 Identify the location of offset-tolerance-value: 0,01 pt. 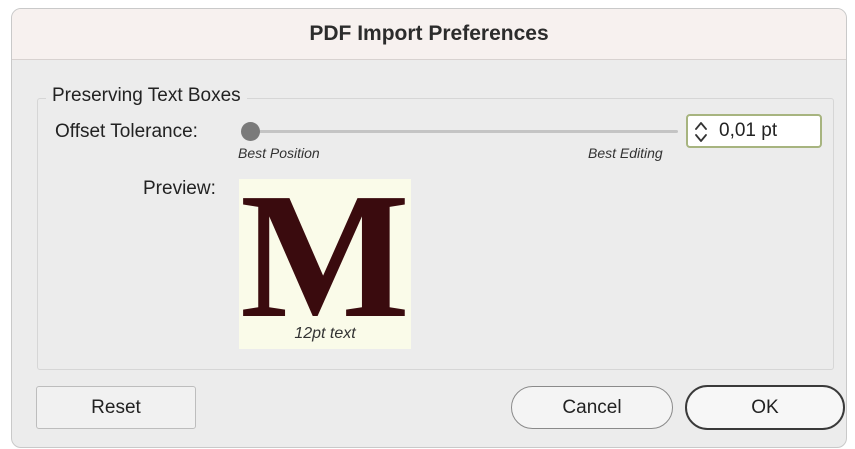
(748, 131).